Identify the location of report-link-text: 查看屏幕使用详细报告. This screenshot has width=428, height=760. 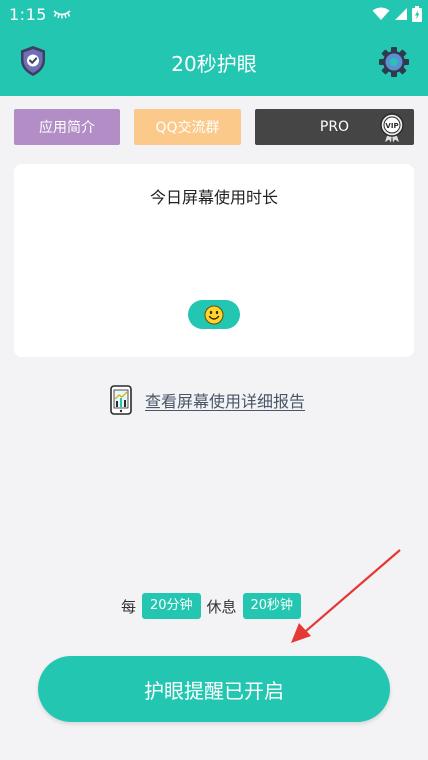
(225, 401).